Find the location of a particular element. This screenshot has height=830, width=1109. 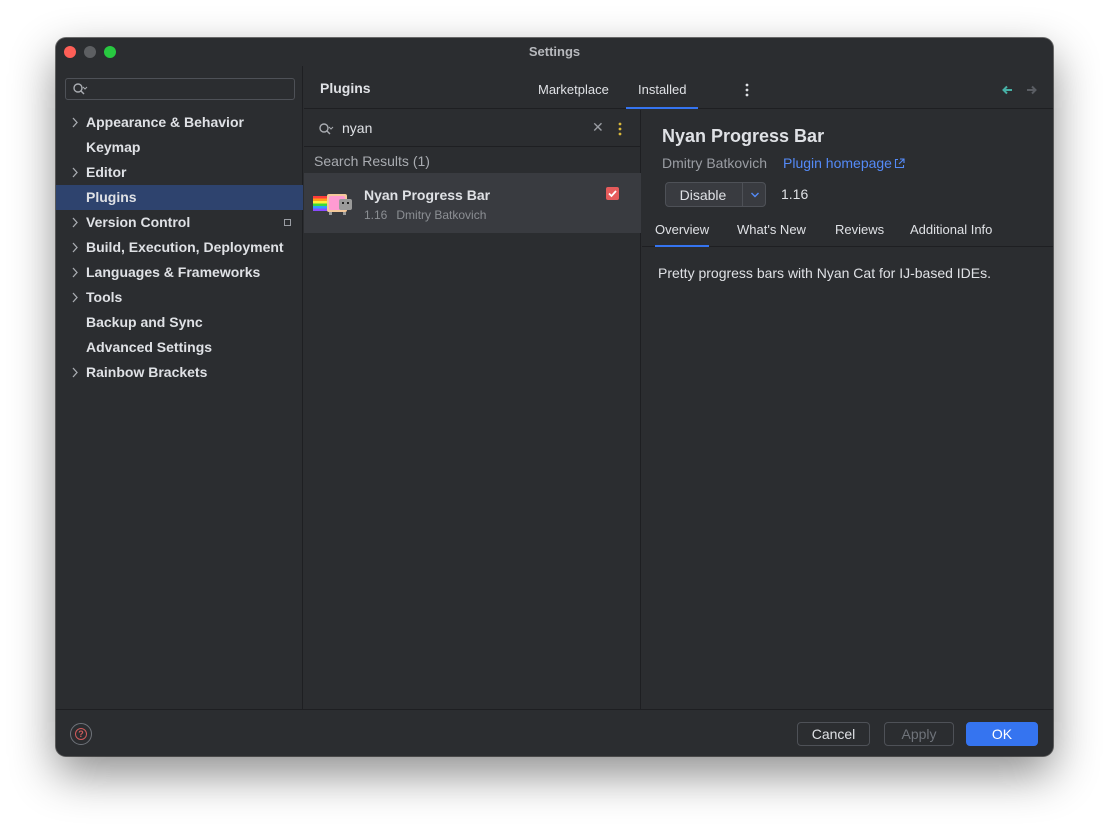

page-title: Plugins is located at coordinates (345, 88).